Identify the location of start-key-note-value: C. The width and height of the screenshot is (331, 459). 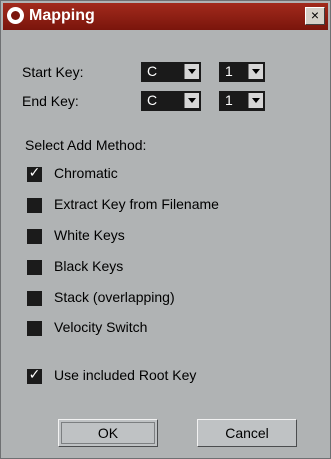
(152, 71).